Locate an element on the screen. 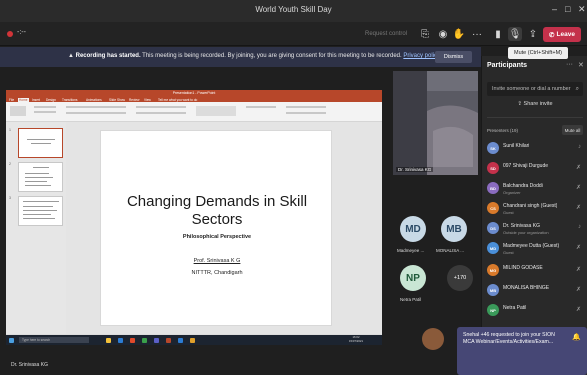 This screenshot has height=375, width=587. ppt-tell-me: Tell me what you want to do is located at coordinates (177, 100).